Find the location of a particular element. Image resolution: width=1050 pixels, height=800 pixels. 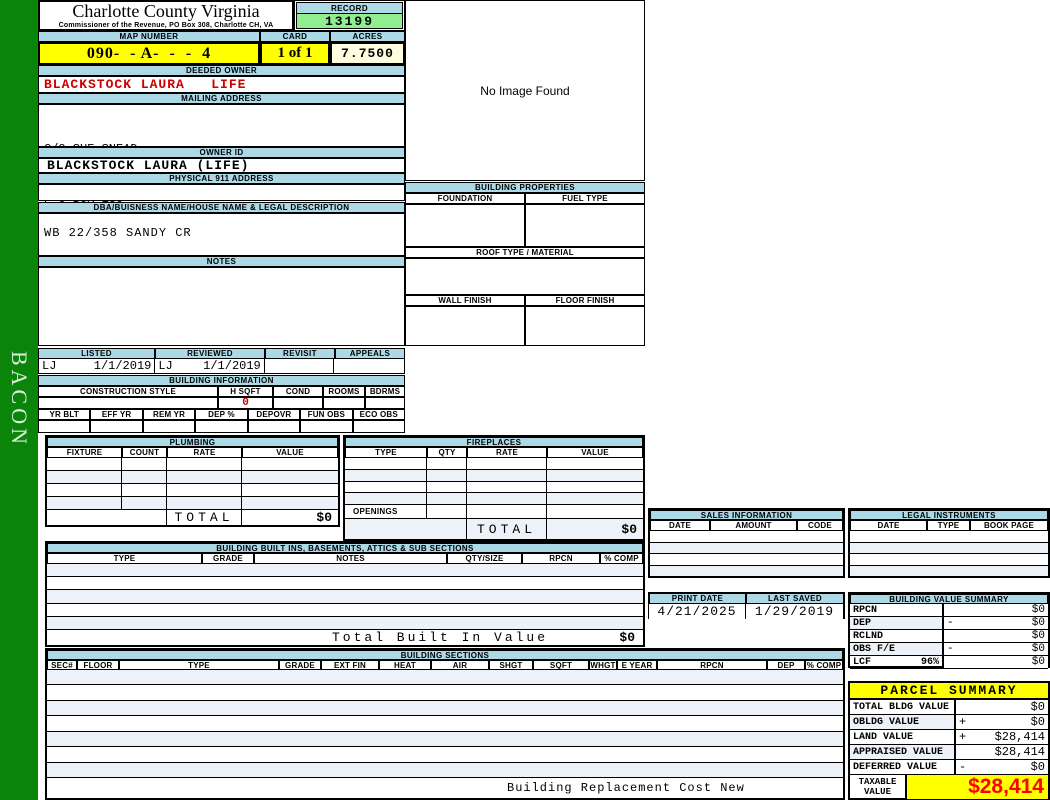

fun-obs-value is located at coordinates (326, 426).